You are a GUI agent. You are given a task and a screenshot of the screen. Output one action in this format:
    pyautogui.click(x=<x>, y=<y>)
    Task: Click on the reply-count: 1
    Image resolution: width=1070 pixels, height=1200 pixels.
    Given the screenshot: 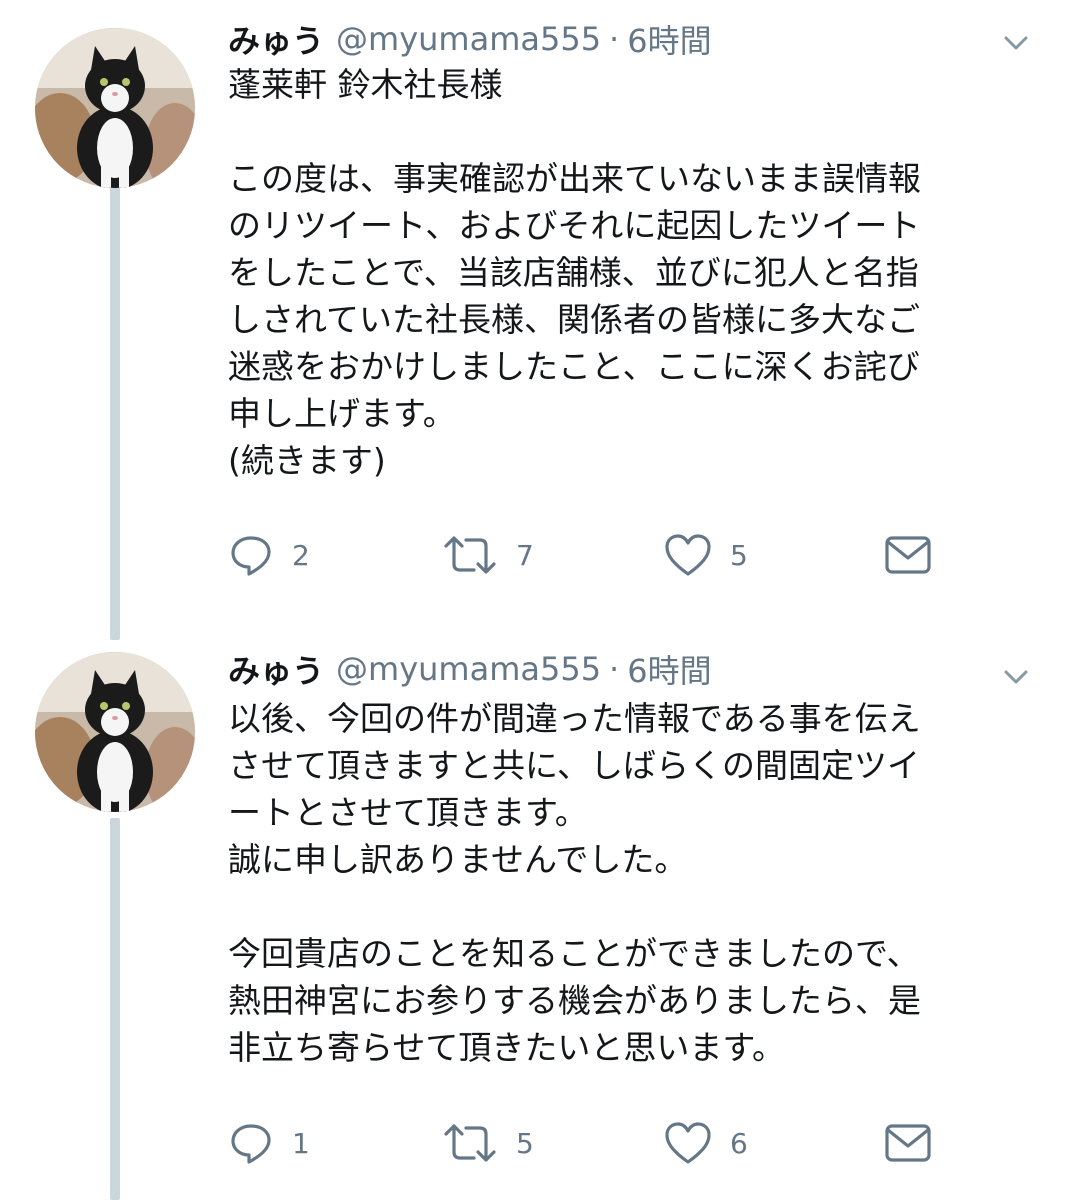 What is the action you would take?
    pyautogui.click(x=301, y=1143)
    